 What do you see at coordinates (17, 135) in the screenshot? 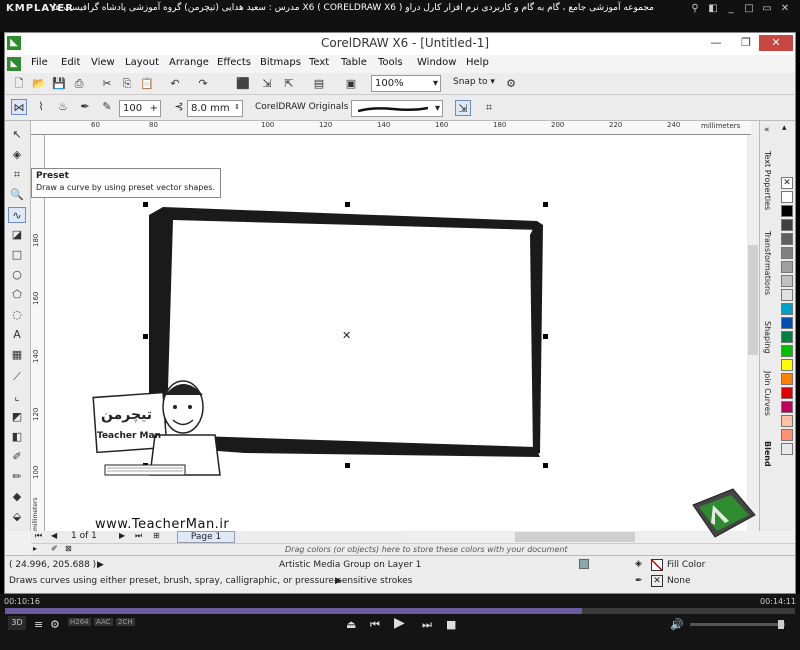
I see `pick-tool-icon: ↖` at bounding box center [17, 135].